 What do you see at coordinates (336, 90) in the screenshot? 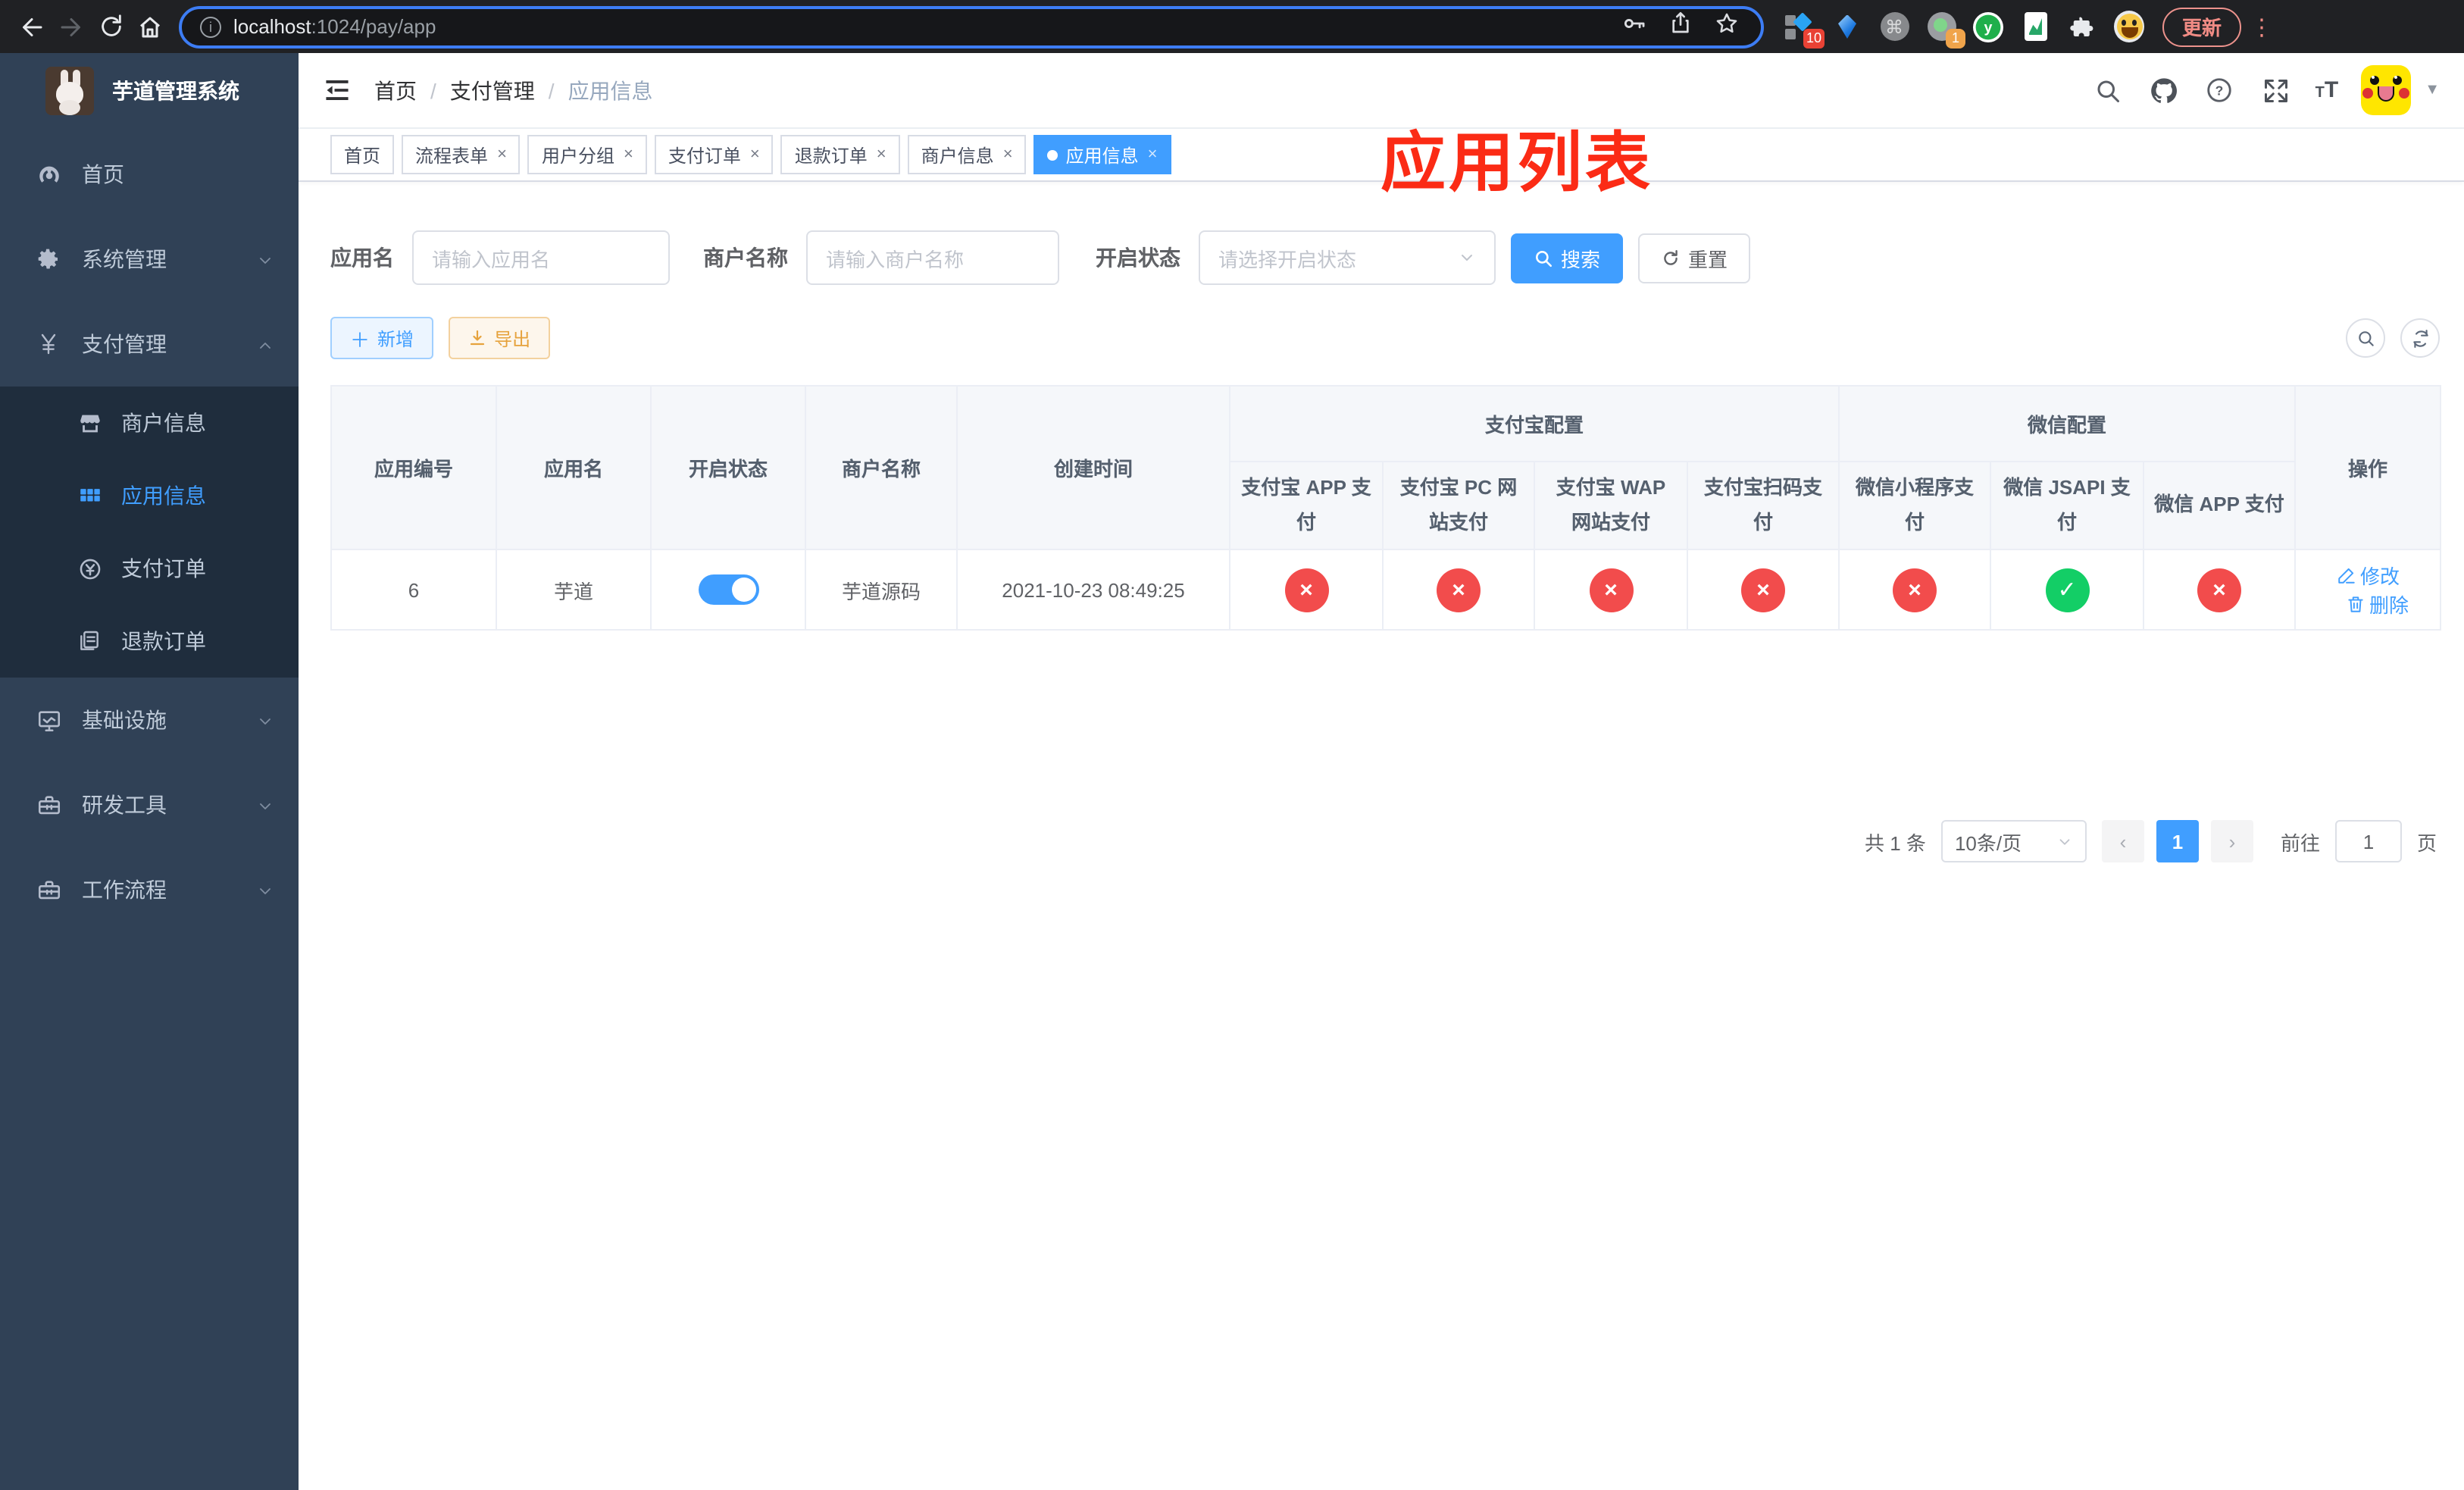
I see `collapse-sidebar-icon` at bounding box center [336, 90].